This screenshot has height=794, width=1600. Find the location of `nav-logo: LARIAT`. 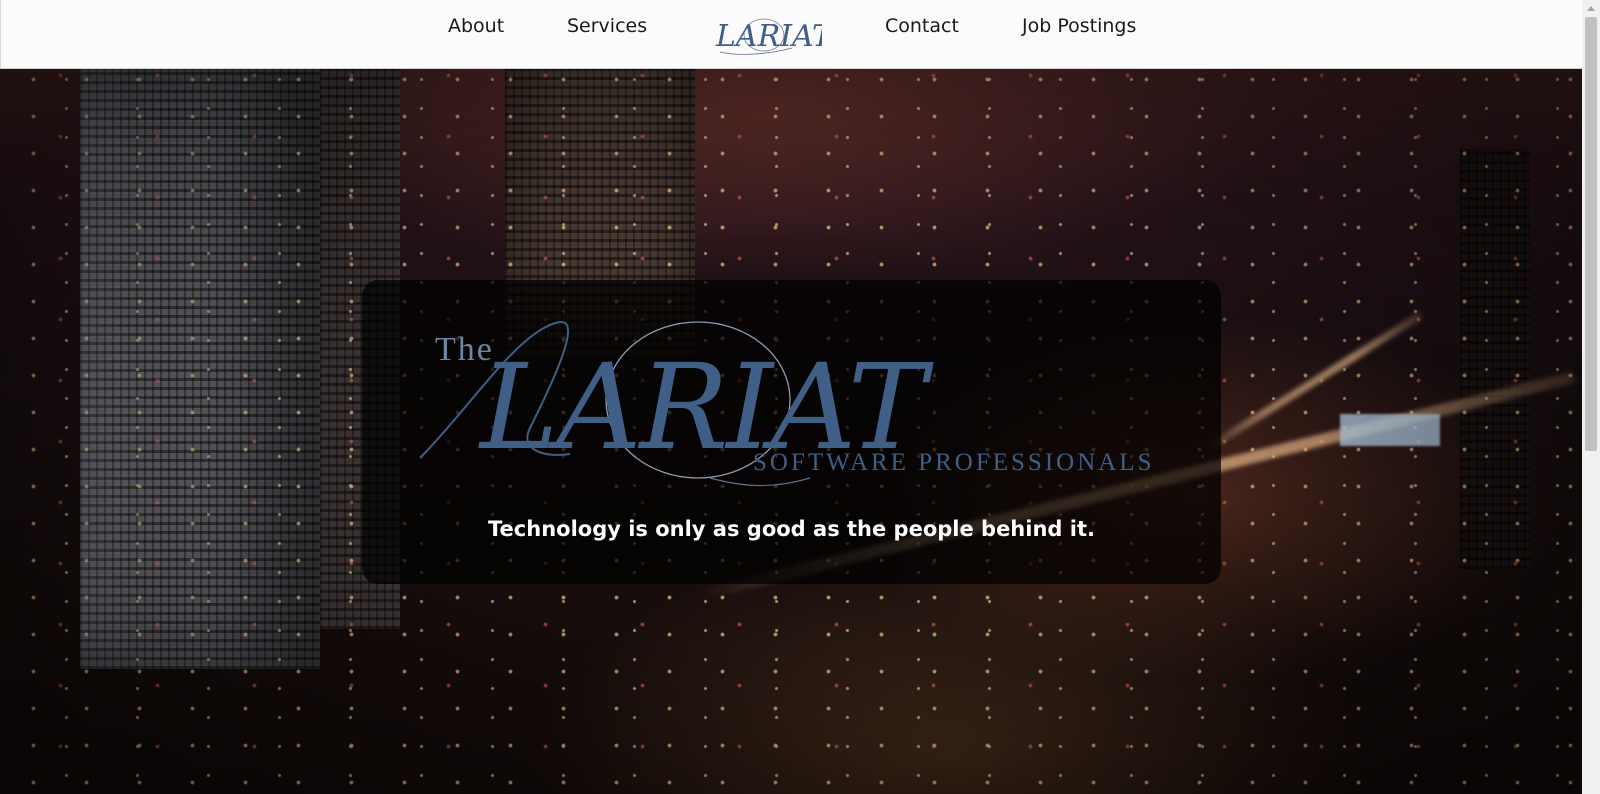

nav-logo: LARIAT is located at coordinates (764, 33).